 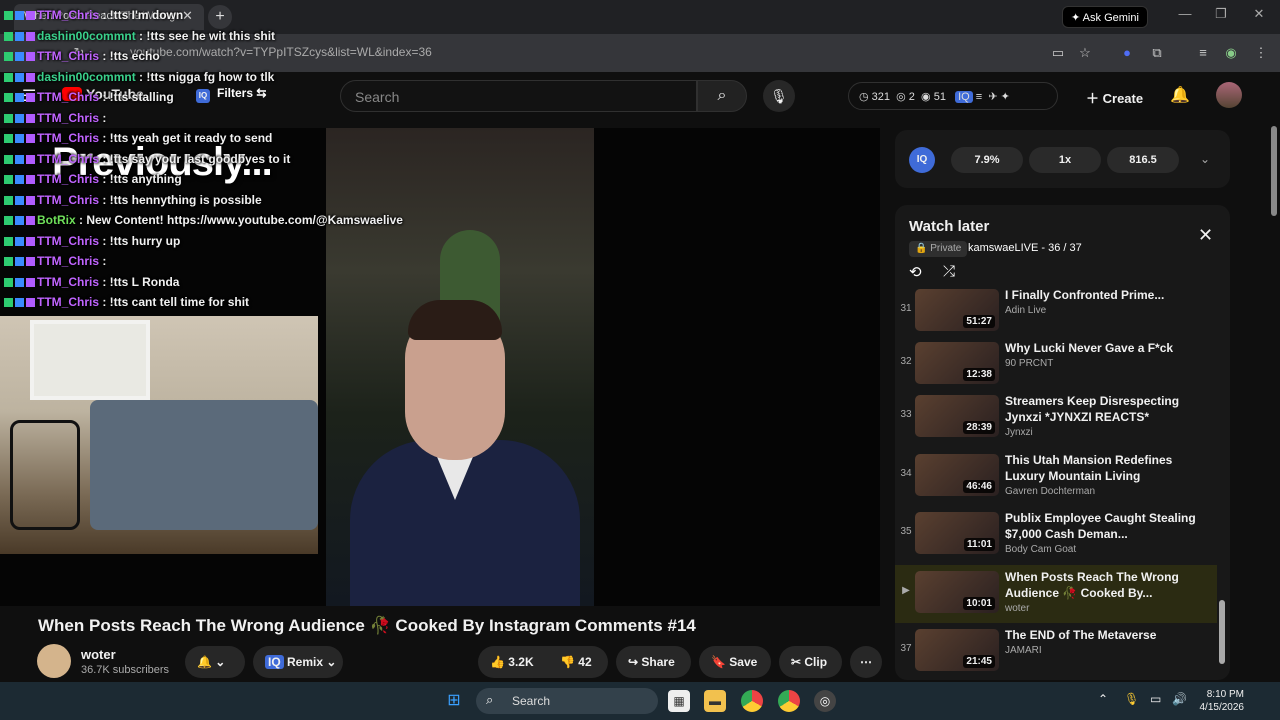 What do you see at coordinates (1155, 699) in the screenshot?
I see `network-icon: ▭` at bounding box center [1155, 699].